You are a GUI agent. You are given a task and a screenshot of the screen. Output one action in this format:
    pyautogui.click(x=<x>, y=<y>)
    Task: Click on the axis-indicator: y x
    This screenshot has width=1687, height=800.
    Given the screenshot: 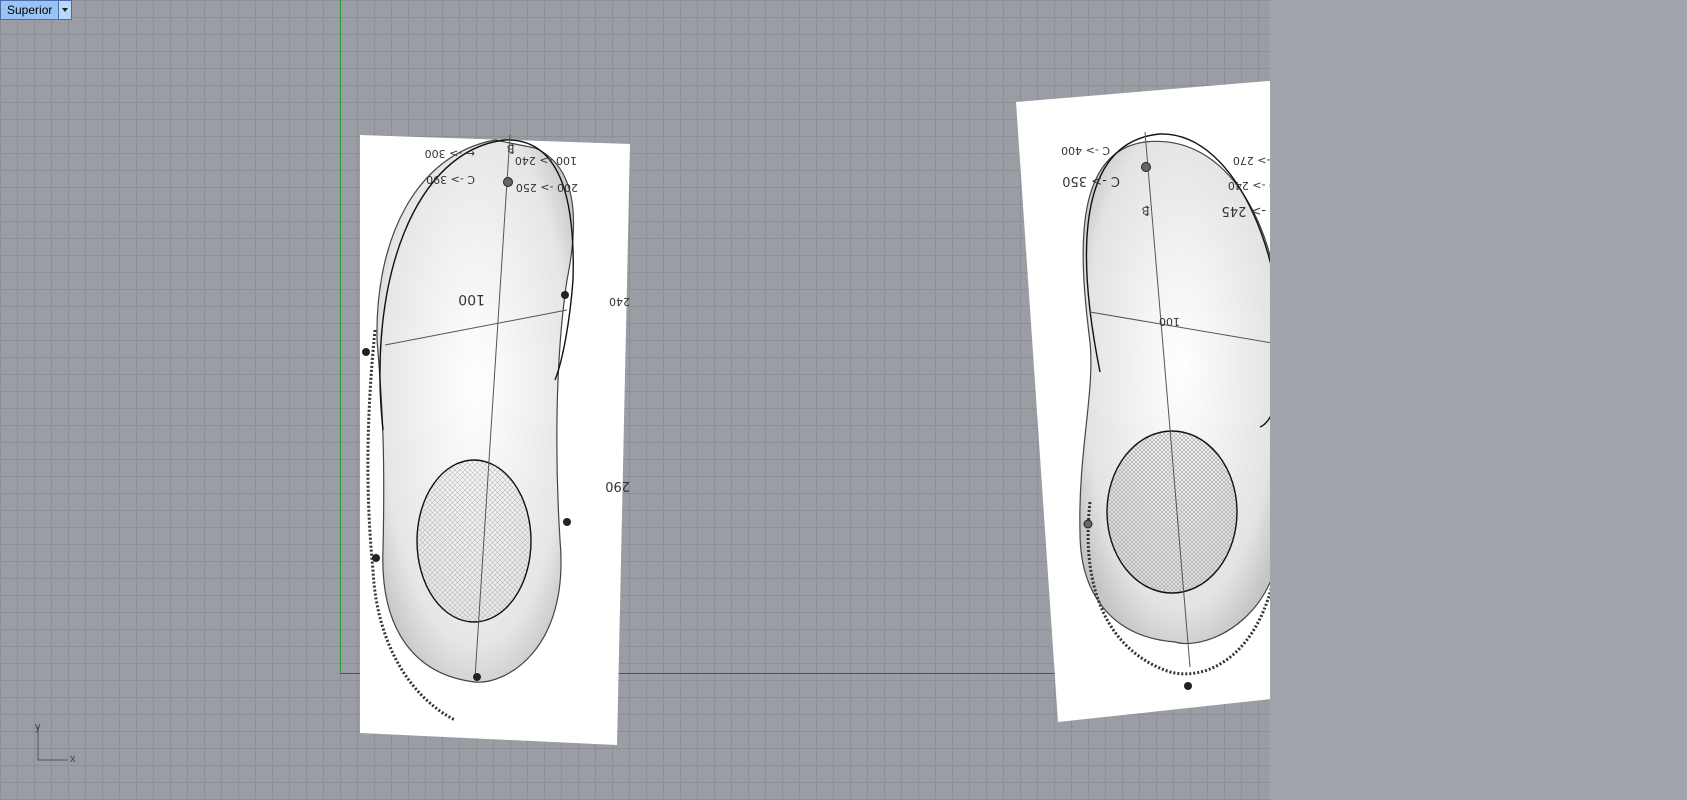 What is the action you would take?
    pyautogui.click(x=55, y=743)
    